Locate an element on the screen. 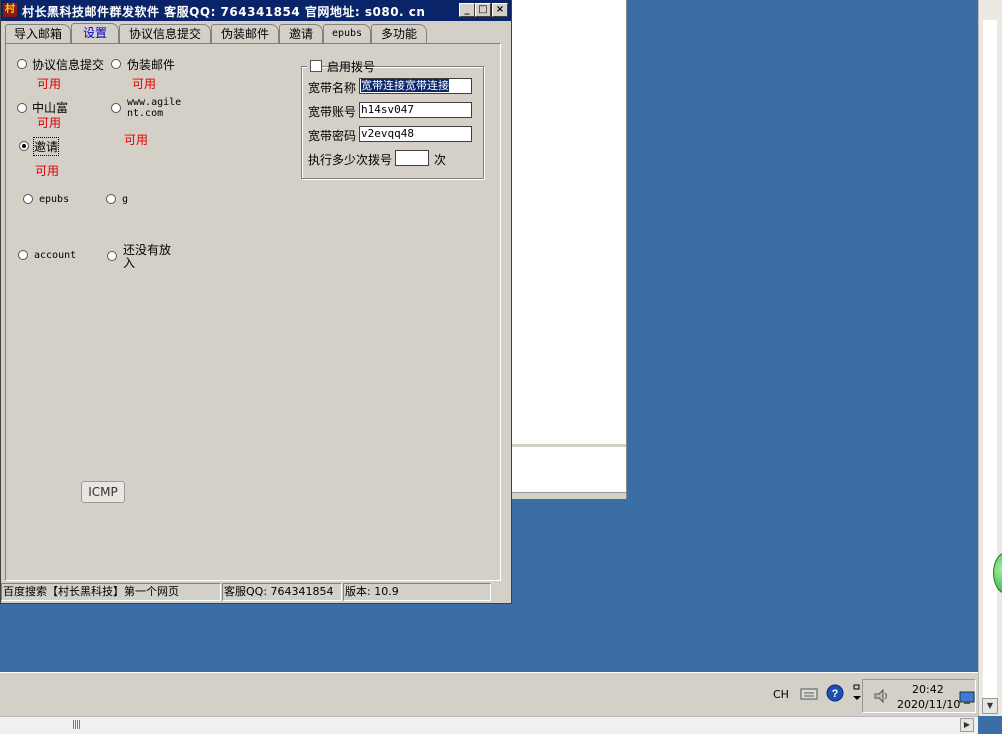 This screenshot has height=740, width=1002. tab-epubs: epubs is located at coordinates (347, 33).